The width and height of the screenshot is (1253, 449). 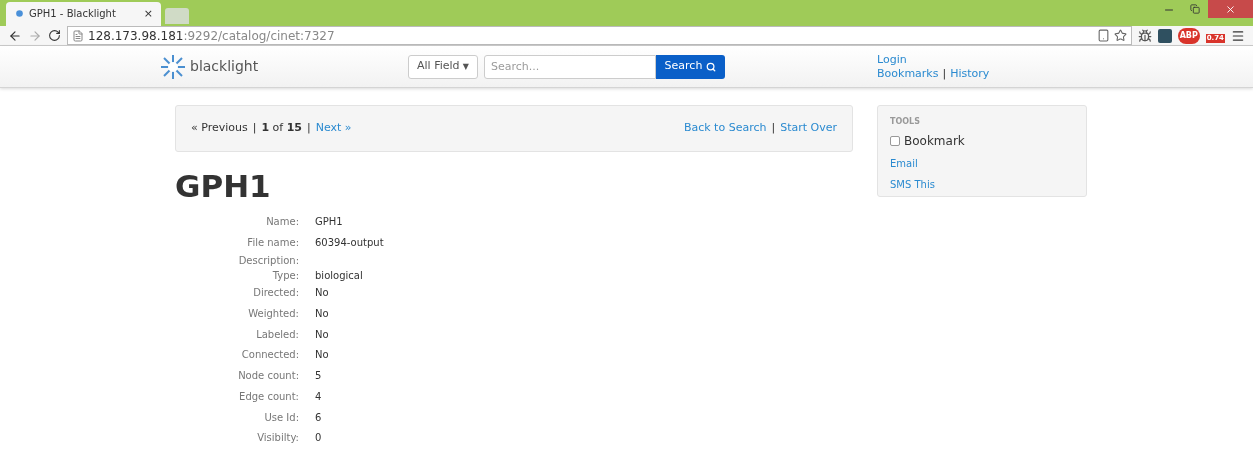 What do you see at coordinates (350, 242) in the screenshot?
I see `field-value: 60394-output` at bounding box center [350, 242].